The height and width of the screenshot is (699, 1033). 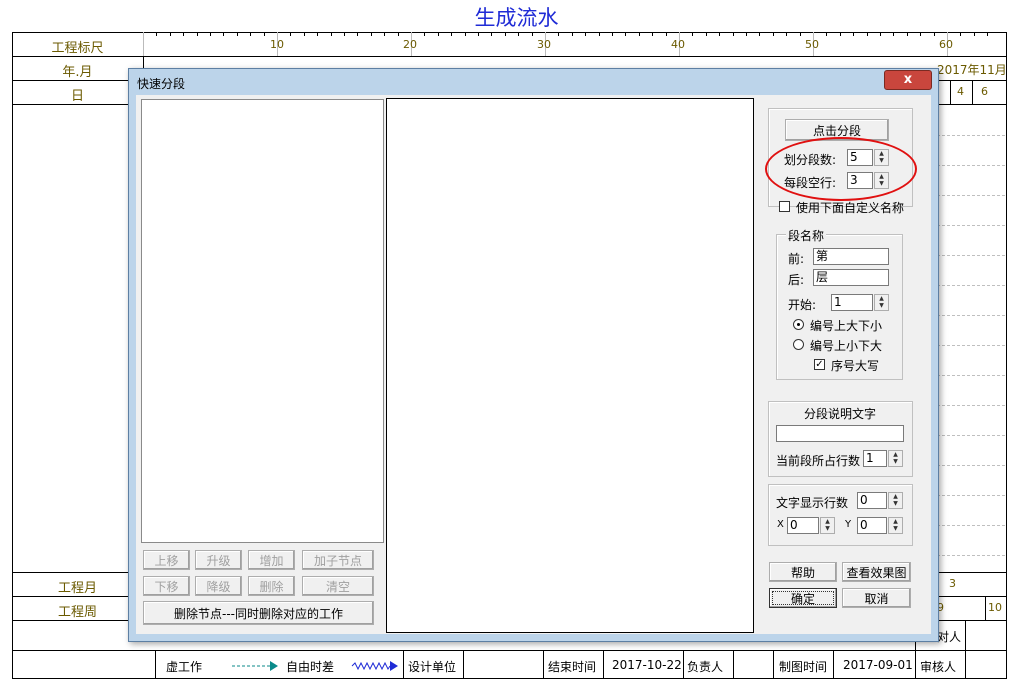 I want to click on text-rows-input: 0, so click(x=872, y=500).